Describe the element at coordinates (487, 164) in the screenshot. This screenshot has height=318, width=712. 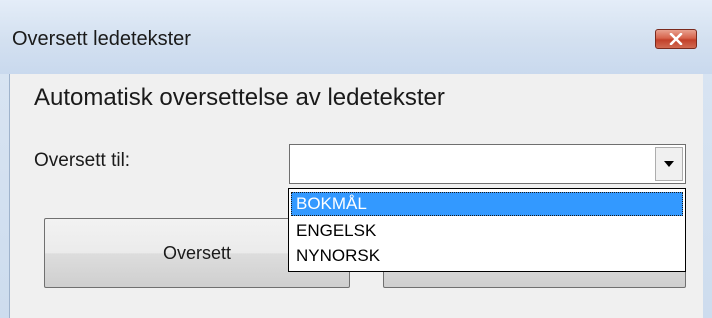
I see `translate-to-combobox` at that location.